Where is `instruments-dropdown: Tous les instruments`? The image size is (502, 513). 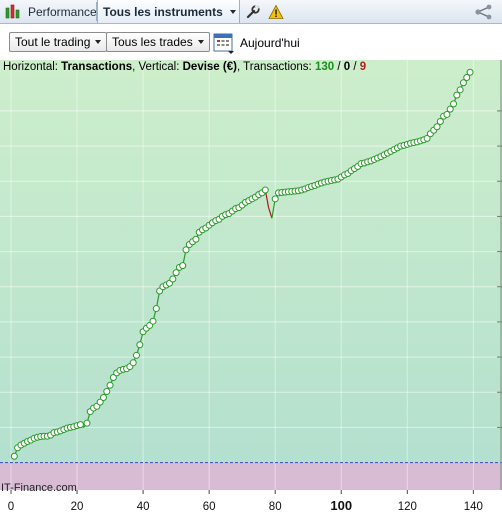
instruments-dropdown: Tous les instruments is located at coordinates (168, 11).